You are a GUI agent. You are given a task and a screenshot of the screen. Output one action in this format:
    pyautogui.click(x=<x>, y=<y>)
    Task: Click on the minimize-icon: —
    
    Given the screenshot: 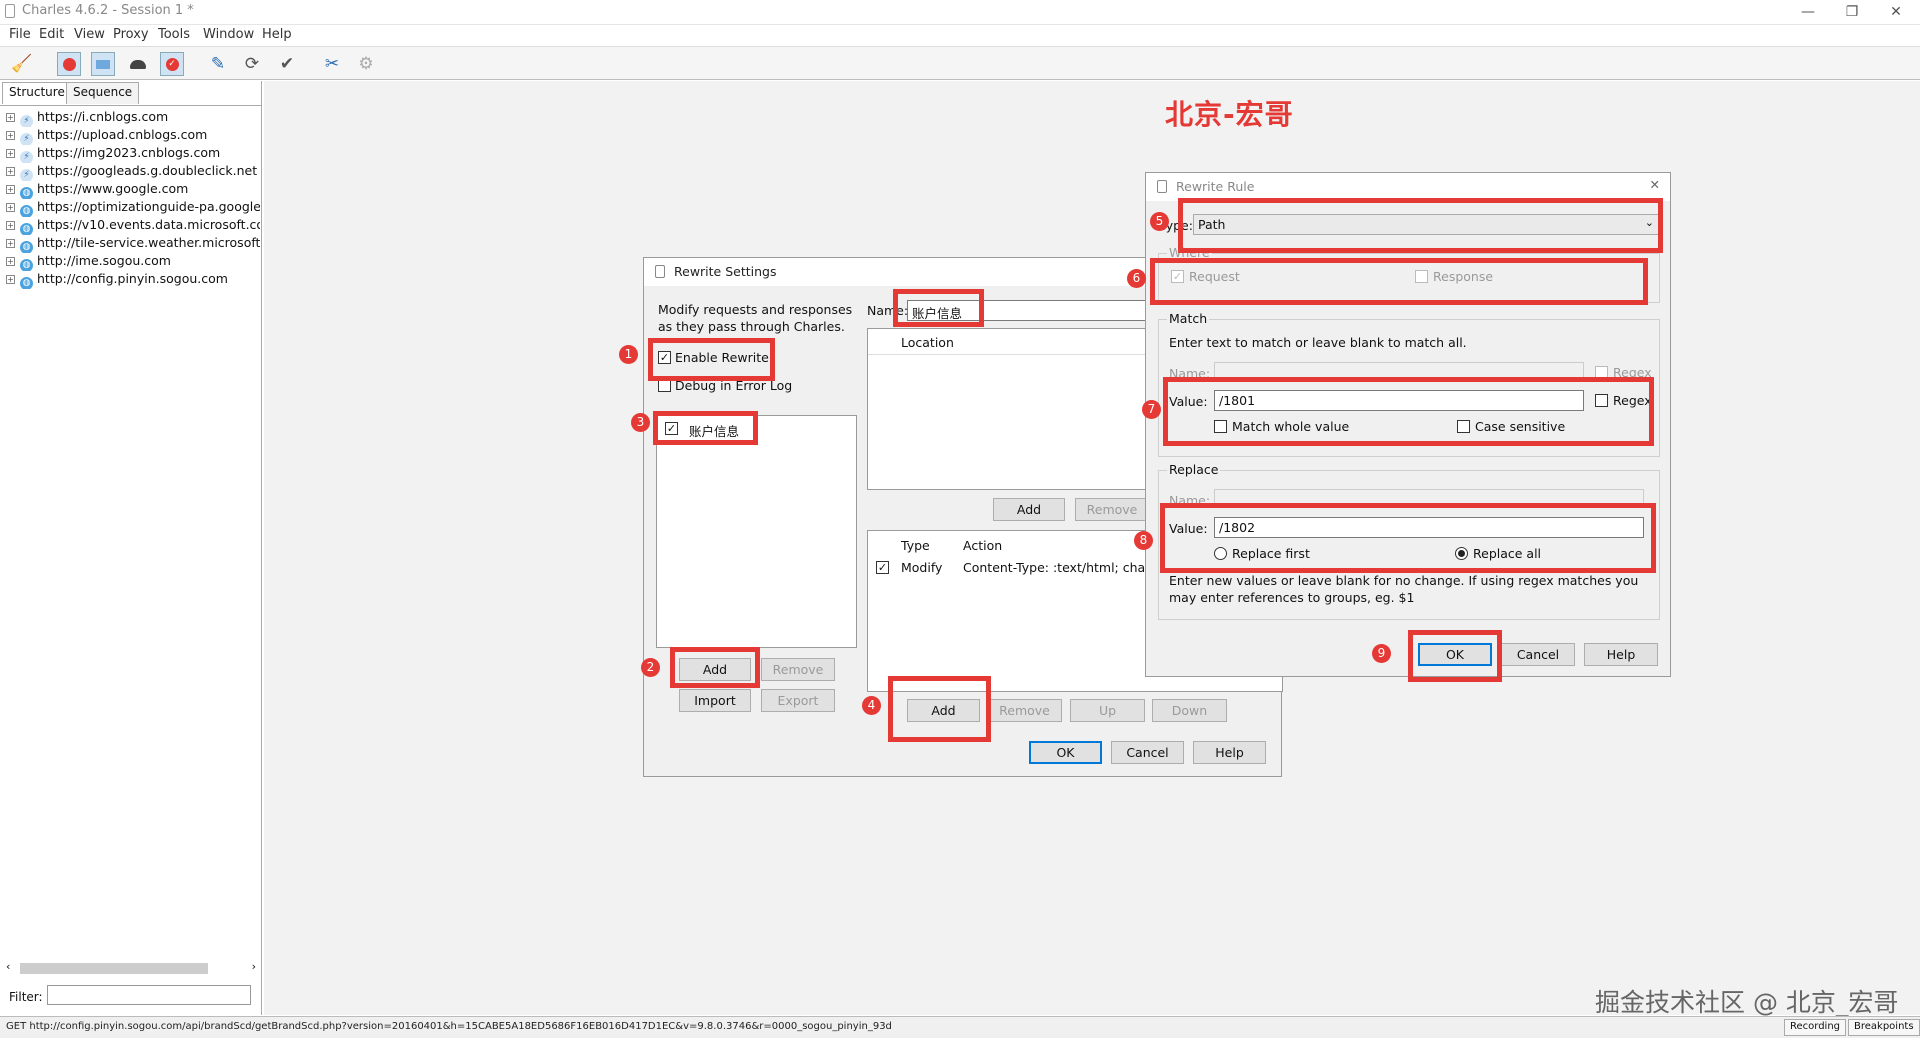 What is the action you would take?
    pyautogui.click(x=1808, y=12)
    